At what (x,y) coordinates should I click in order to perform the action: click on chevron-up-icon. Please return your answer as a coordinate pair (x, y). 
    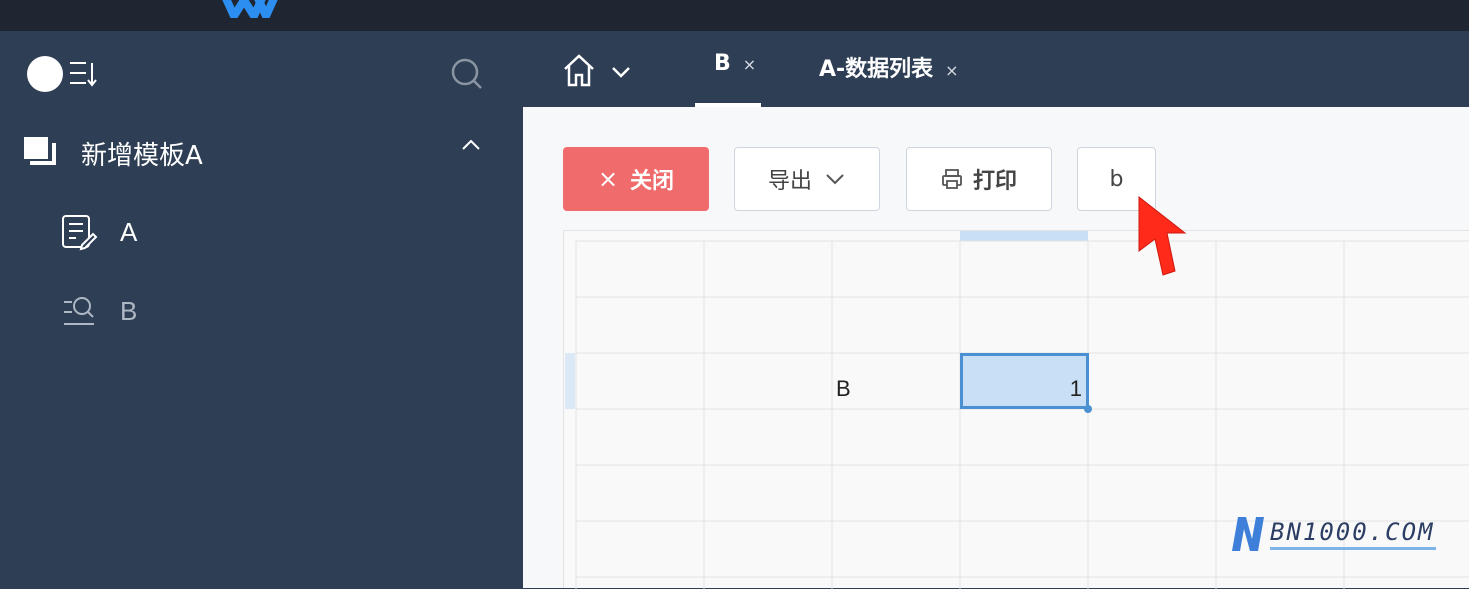
    Looking at the image, I should click on (471, 145).